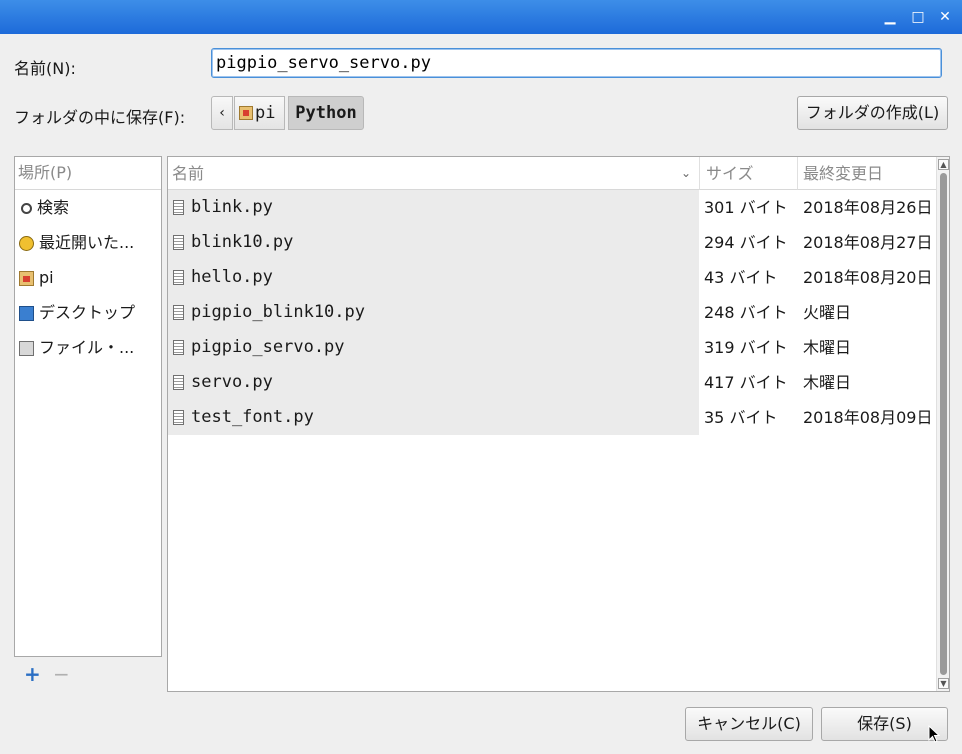 Image resolution: width=962 pixels, height=754 pixels. Describe the element at coordinates (730, 173) in the screenshot. I see `column-header-label: サイズ` at that location.